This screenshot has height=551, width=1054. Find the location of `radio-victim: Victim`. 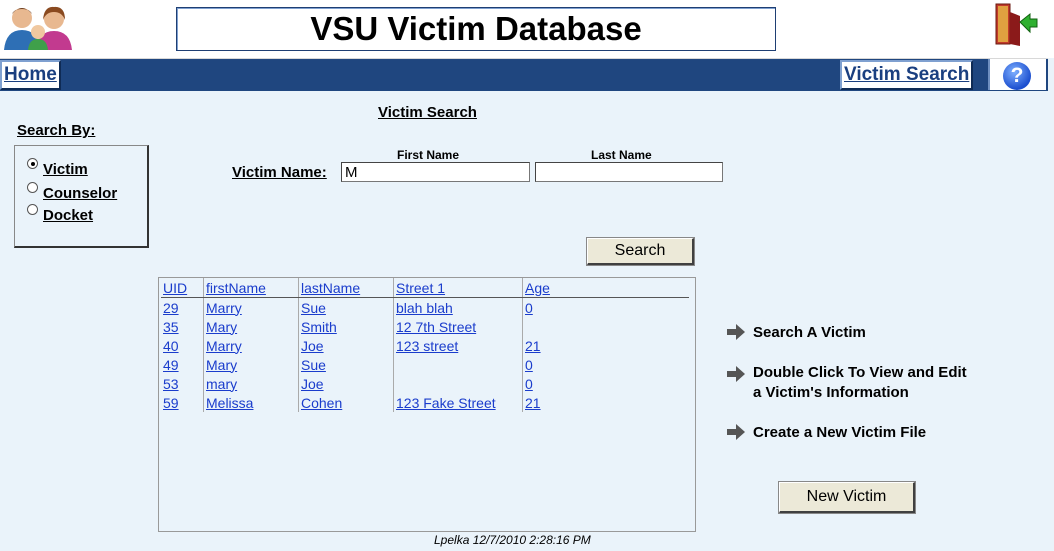

radio-victim: Victim is located at coordinates (57, 168).